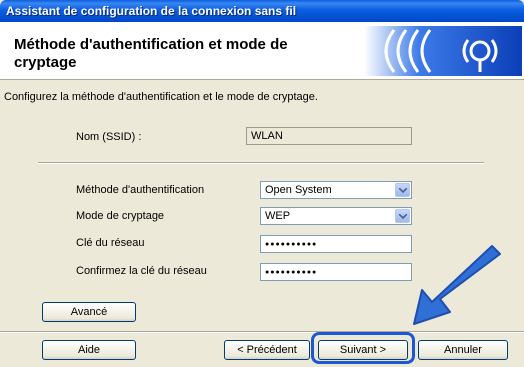 The width and height of the screenshot is (524, 367). I want to click on encryption-mode-value: WEP, so click(278, 216).